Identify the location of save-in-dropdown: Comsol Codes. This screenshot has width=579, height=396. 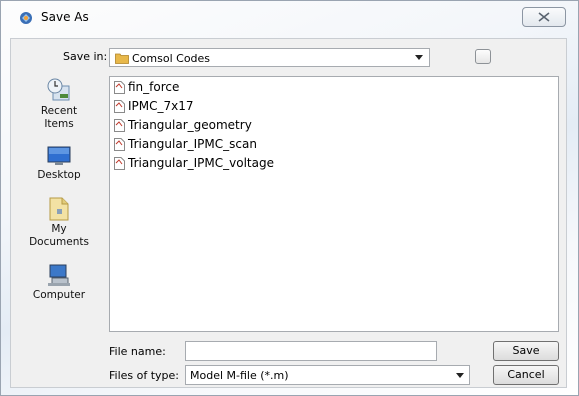
(269, 57).